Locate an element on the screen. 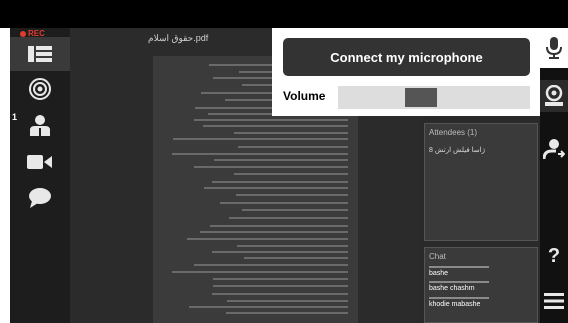  document-title: حقوق اسلام.pdf is located at coordinates (178, 38).